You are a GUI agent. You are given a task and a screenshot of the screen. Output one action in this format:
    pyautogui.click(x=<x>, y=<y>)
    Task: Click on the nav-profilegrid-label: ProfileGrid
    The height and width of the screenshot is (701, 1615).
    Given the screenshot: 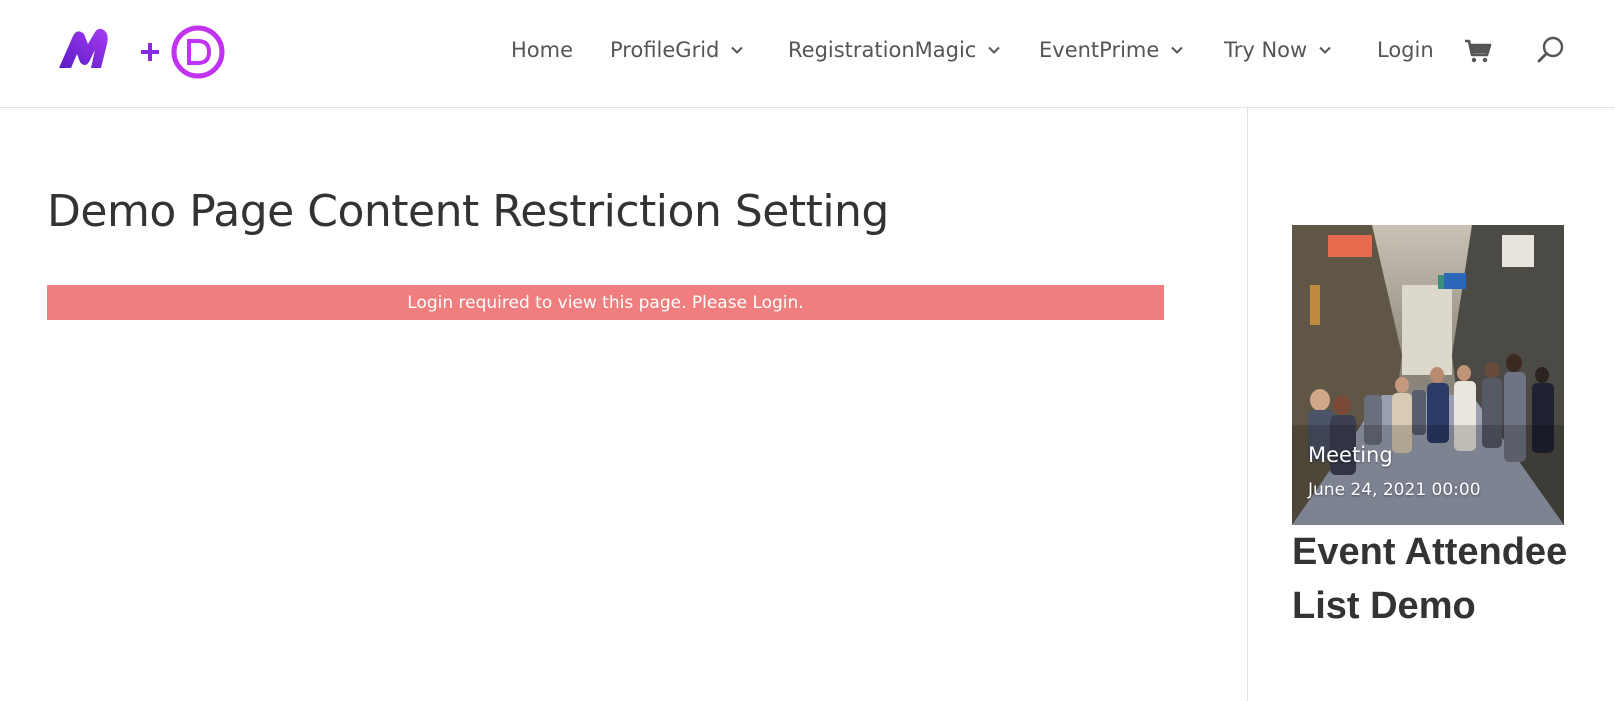 What is the action you would take?
    pyautogui.click(x=665, y=50)
    